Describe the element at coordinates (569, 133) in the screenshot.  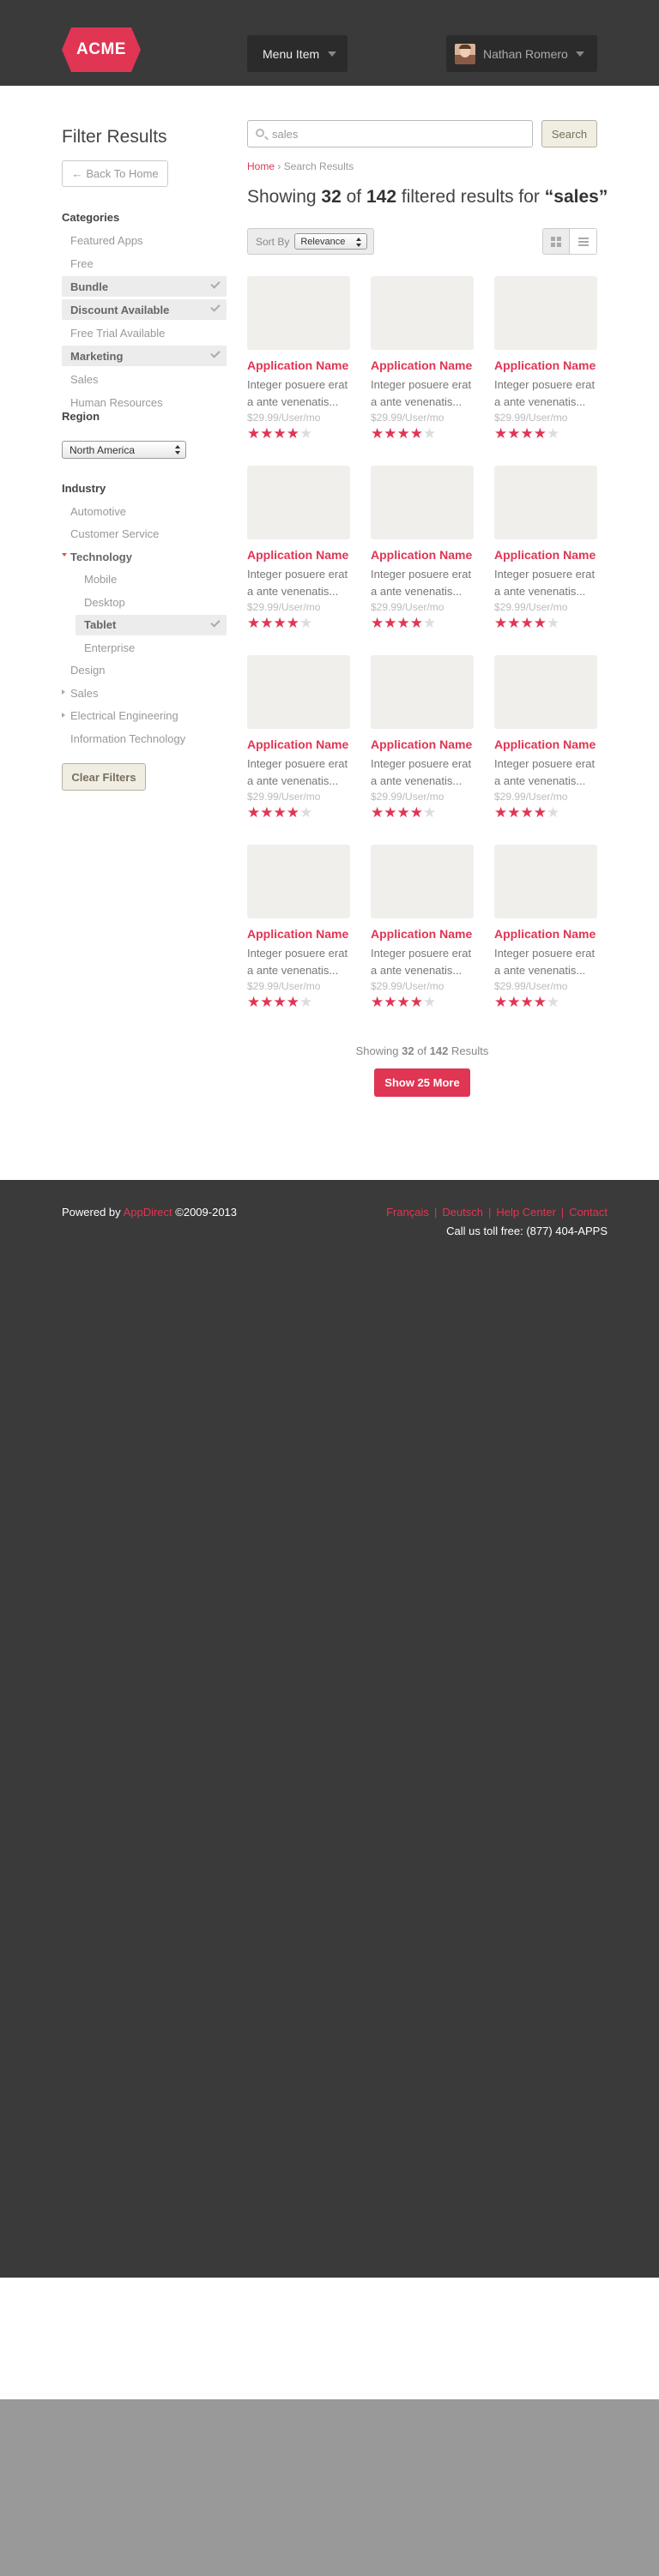
I see `search-button: Search` at that location.